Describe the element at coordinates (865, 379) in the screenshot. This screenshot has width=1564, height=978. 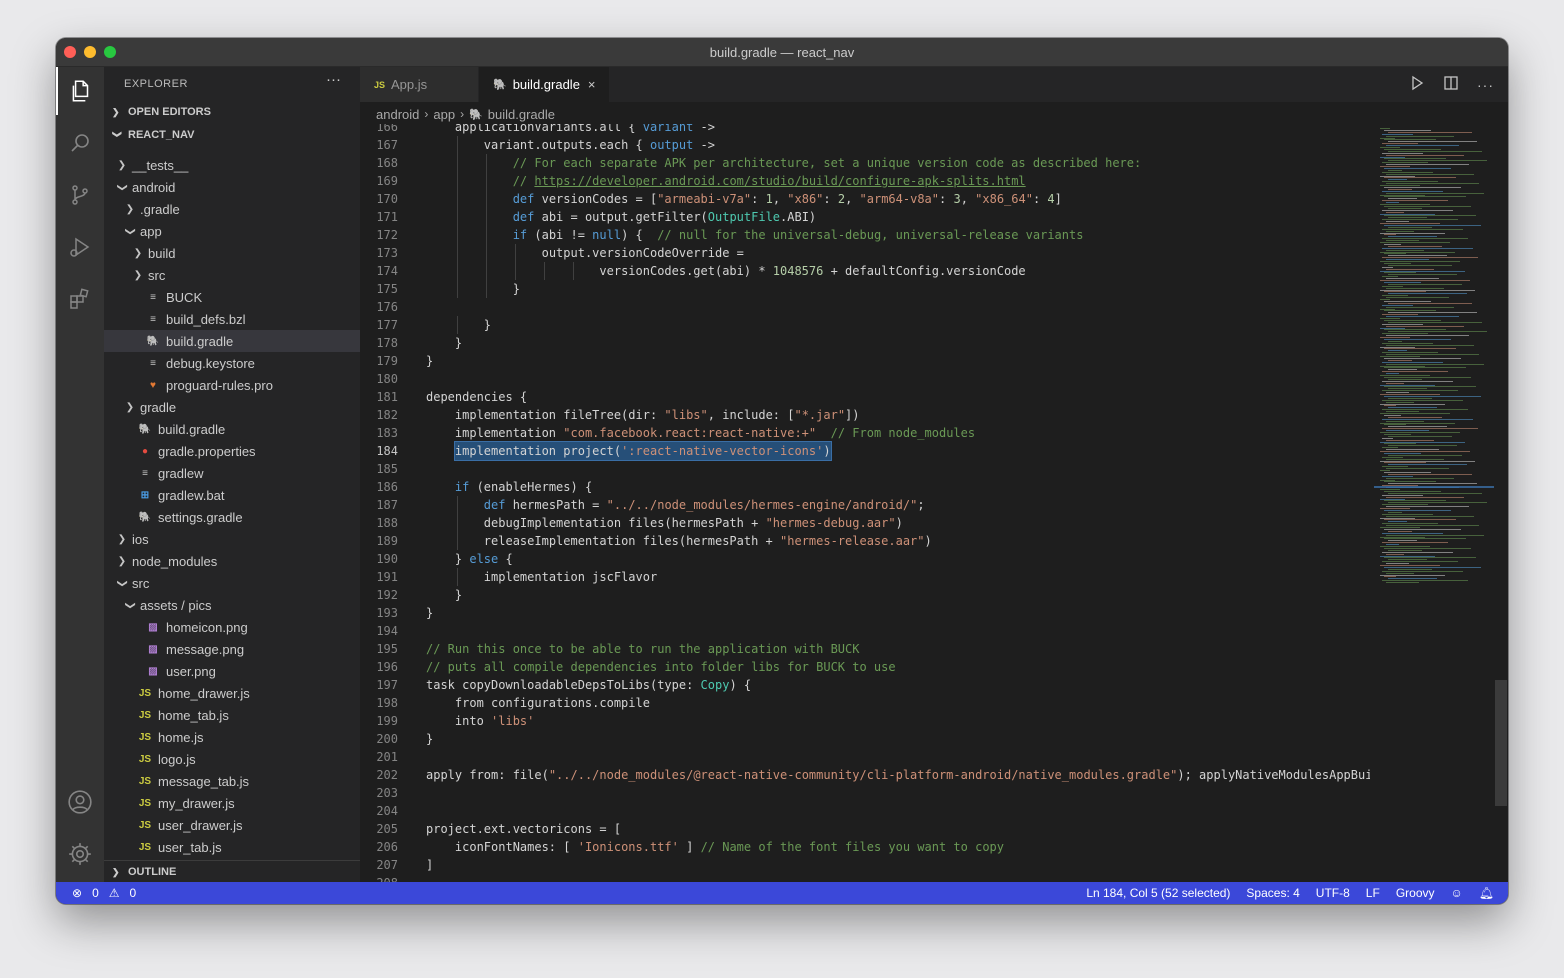
I see `code-line: 180` at that location.